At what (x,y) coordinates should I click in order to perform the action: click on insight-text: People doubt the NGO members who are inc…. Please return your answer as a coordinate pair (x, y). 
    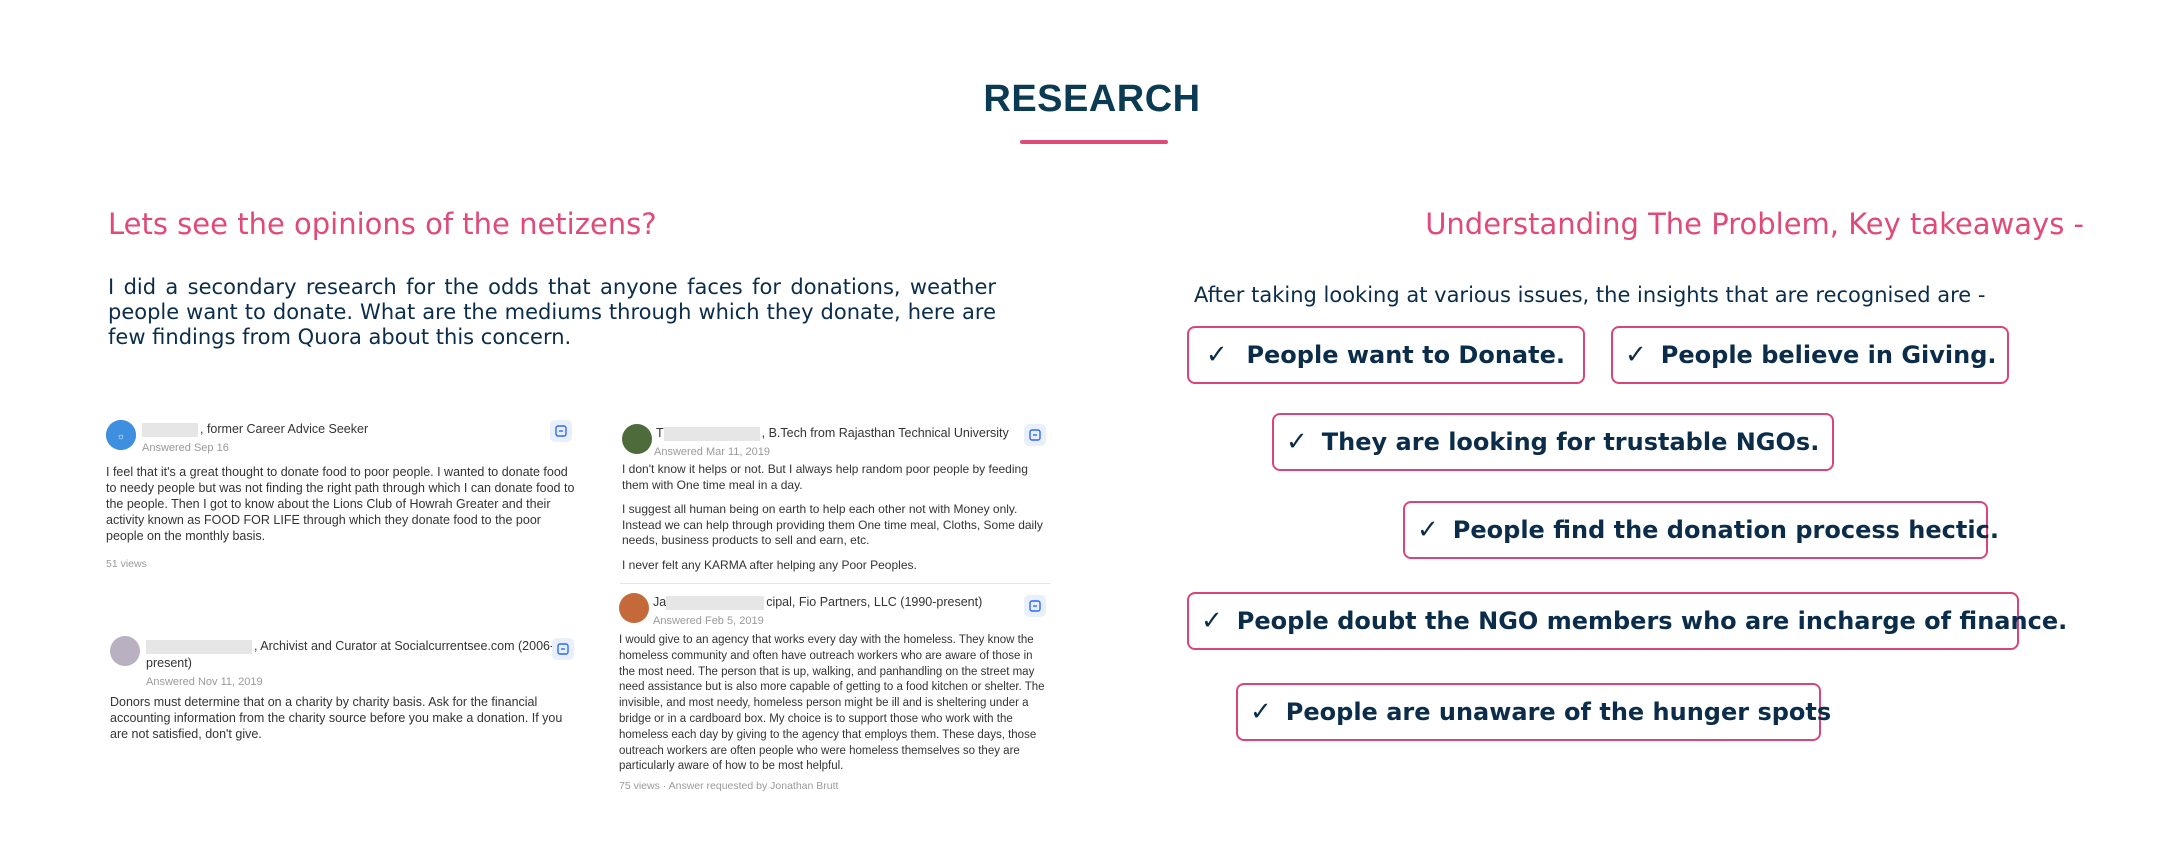
    Looking at the image, I should click on (1652, 621).